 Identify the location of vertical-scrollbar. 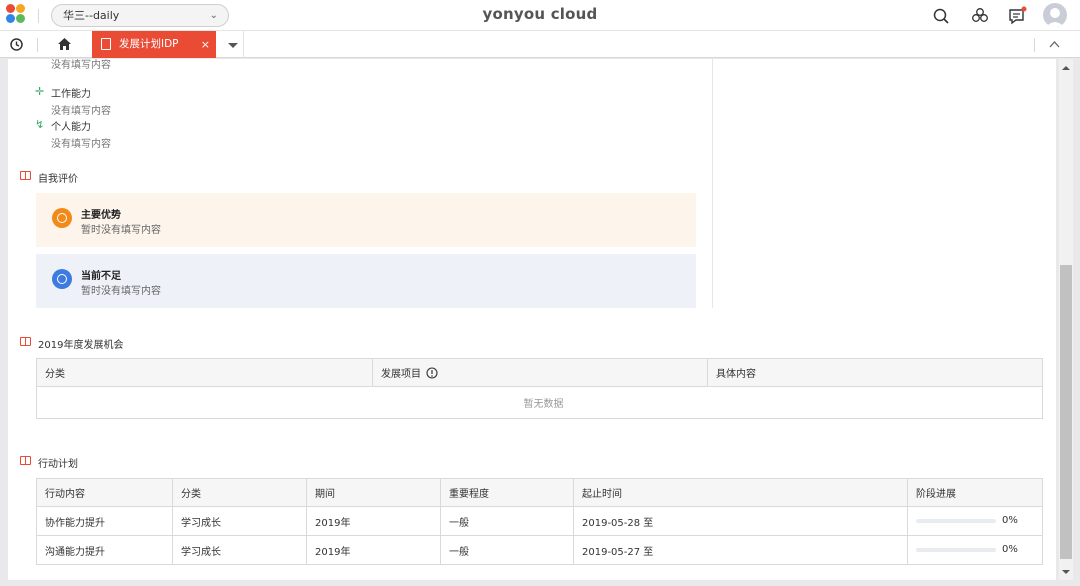
(1066, 319).